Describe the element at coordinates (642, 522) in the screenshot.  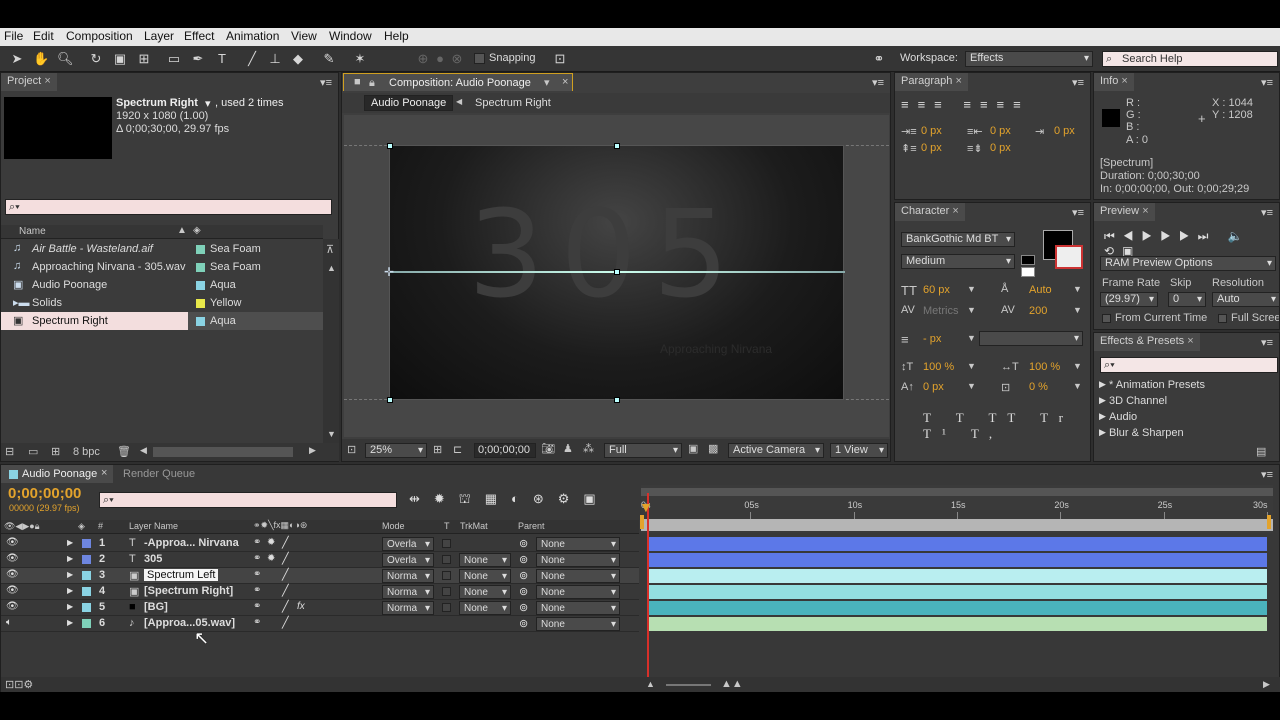
I see `work-area-start-handle` at that location.